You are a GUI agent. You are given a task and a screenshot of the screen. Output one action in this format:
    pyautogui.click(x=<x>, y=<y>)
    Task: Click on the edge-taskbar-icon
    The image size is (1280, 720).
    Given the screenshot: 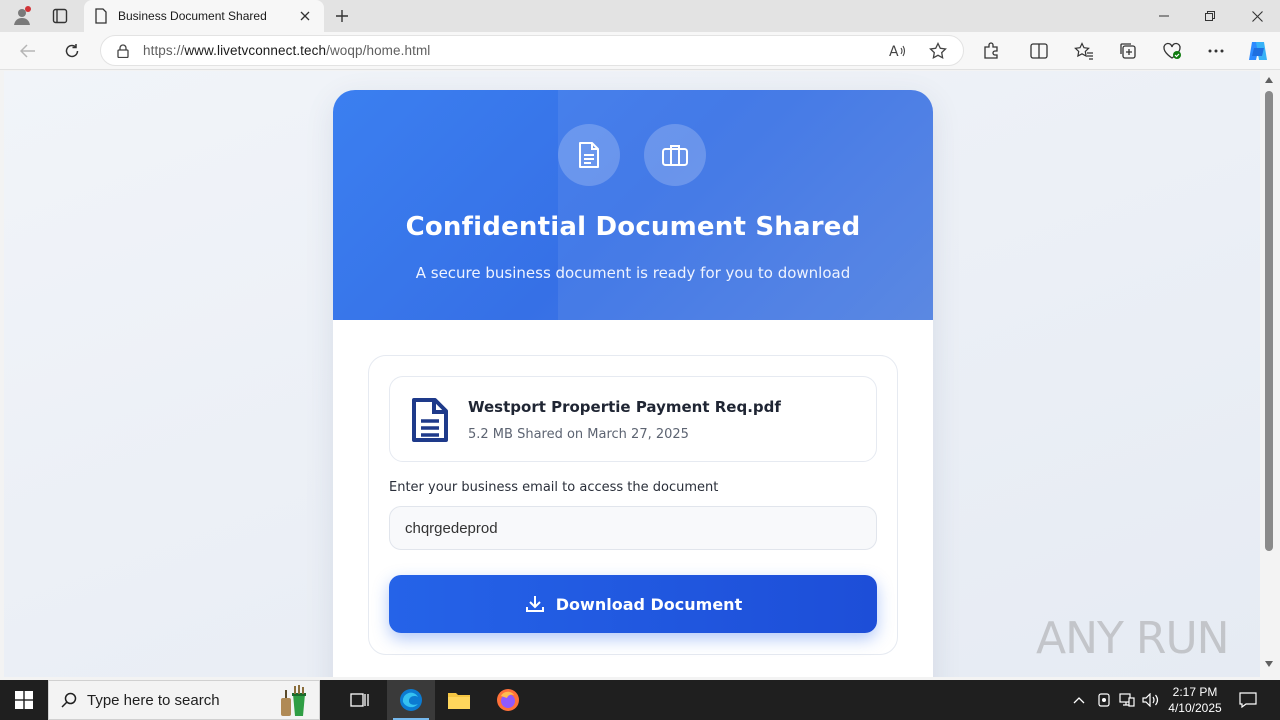 What is the action you would take?
    pyautogui.click(x=411, y=700)
    